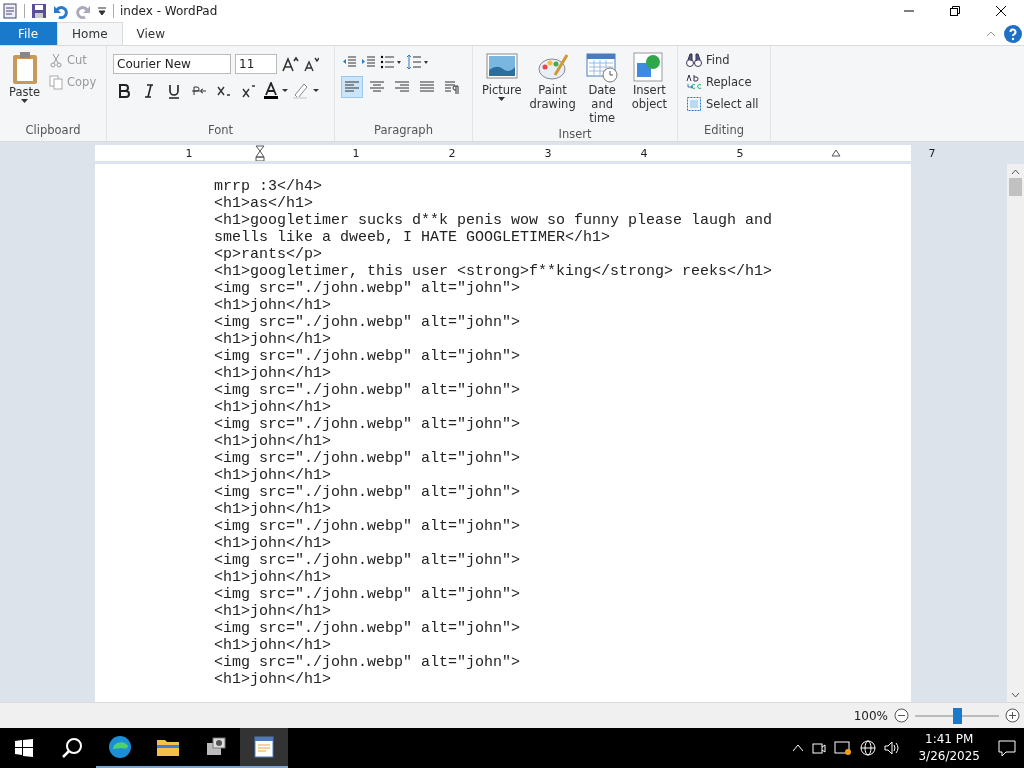 The height and width of the screenshot is (768, 1024). I want to click on replace-icon, so click(694, 82).